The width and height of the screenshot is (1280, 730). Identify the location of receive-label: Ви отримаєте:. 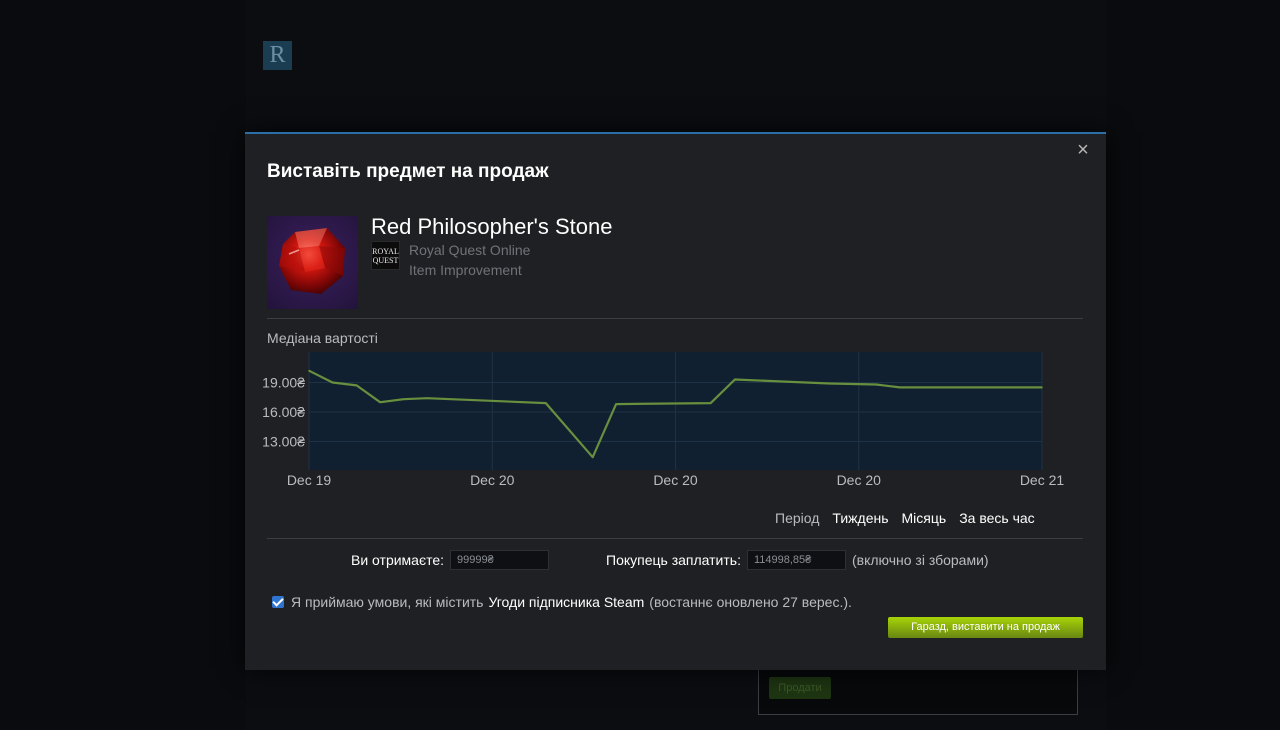
(398, 560).